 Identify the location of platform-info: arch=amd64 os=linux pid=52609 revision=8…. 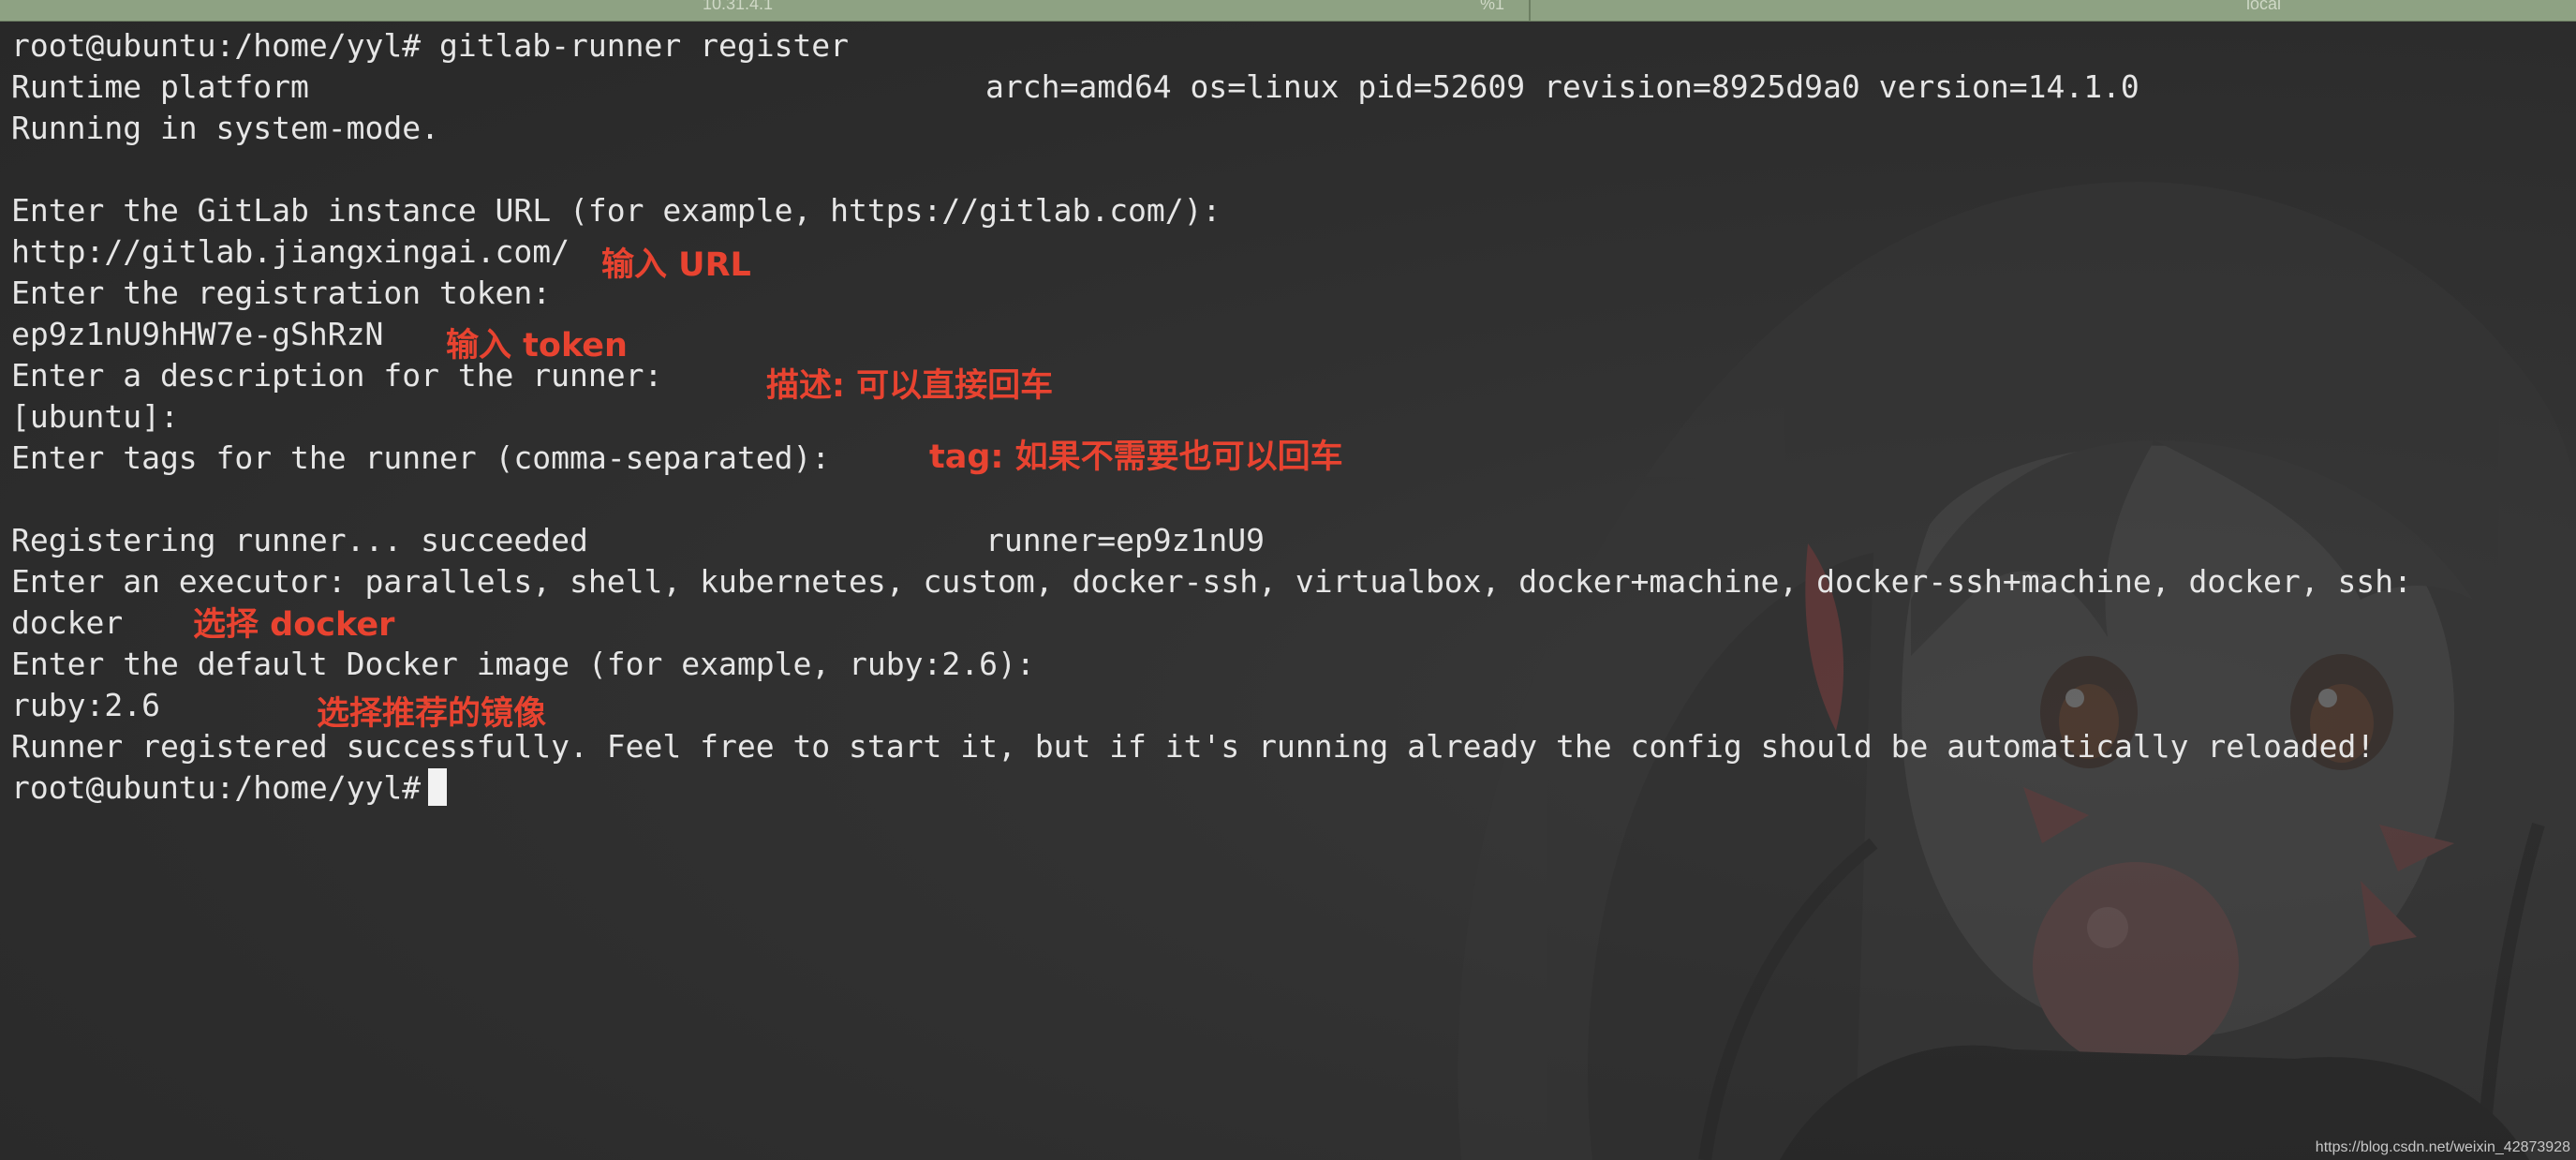
(1562, 86).